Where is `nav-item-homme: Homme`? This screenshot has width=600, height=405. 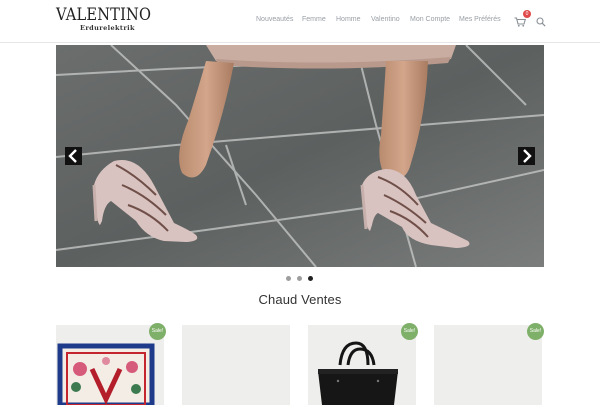 nav-item-homme: Homme is located at coordinates (348, 19).